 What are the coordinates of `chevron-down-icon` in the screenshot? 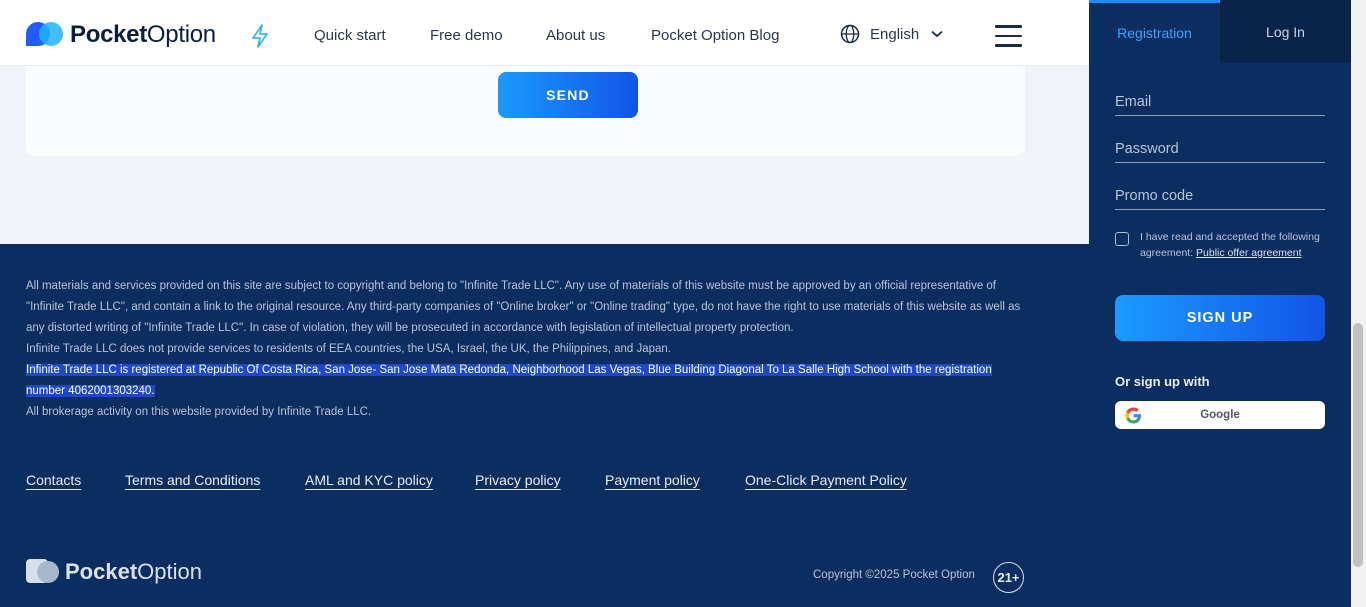 It's located at (937, 34).